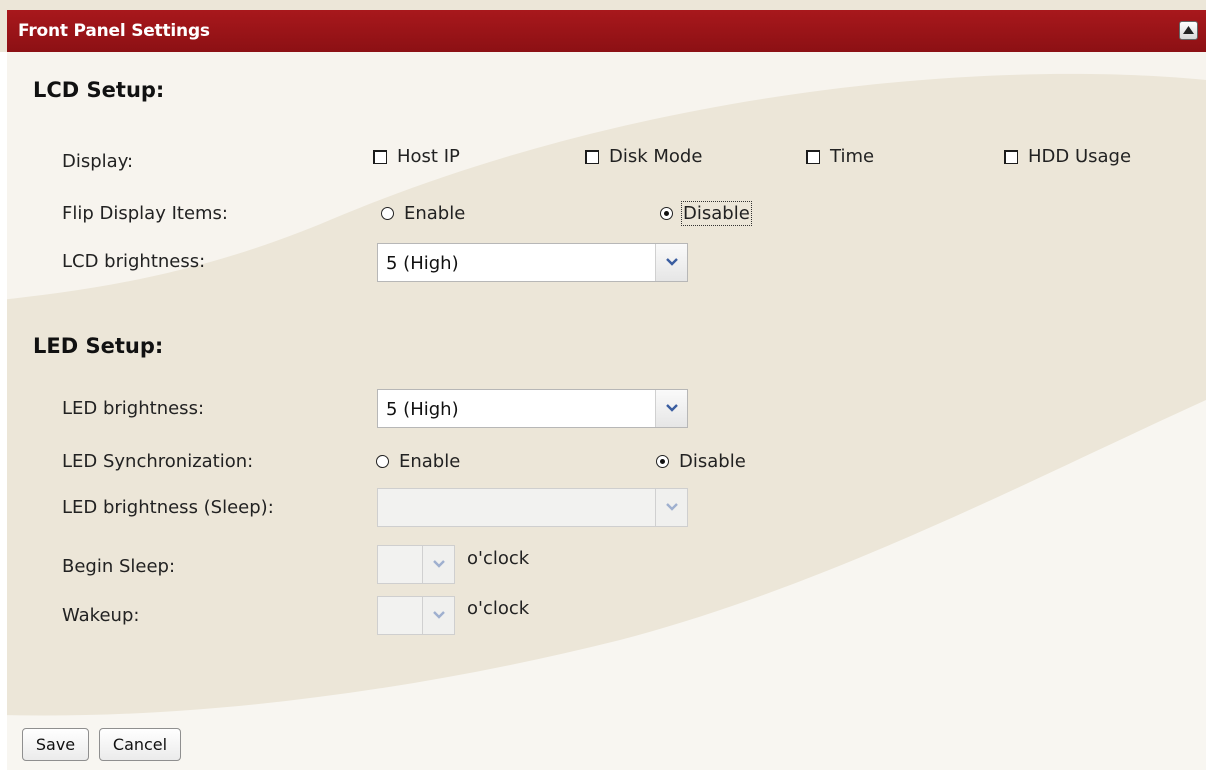 The height and width of the screenshot is (770, 1206). I want to click on flip-disable-label: Disable, so click(716, 213).